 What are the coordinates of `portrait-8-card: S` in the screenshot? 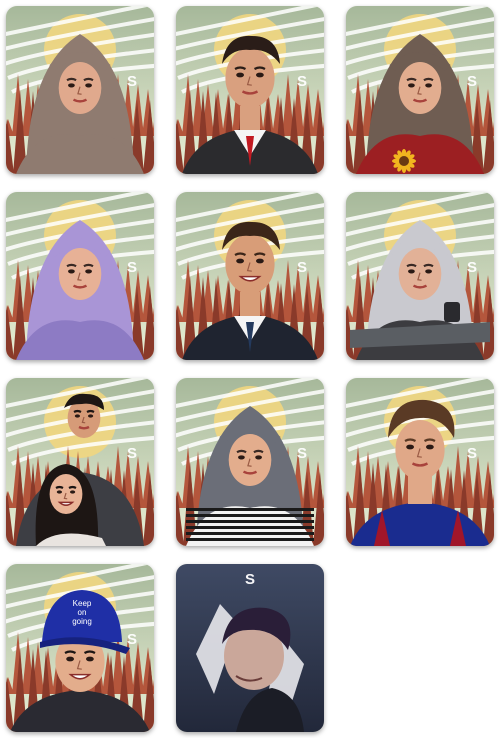 It's located at (250, 462).